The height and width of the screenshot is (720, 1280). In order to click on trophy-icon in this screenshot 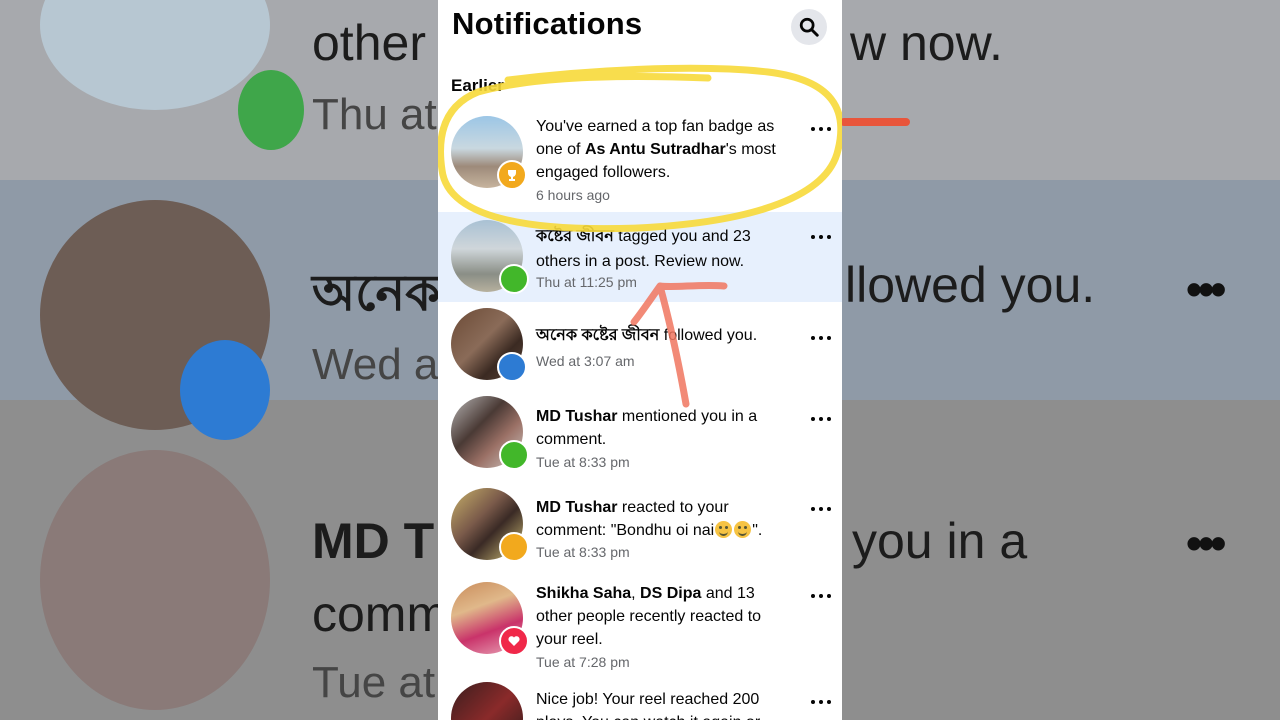, I will do `click(512, 175)`.